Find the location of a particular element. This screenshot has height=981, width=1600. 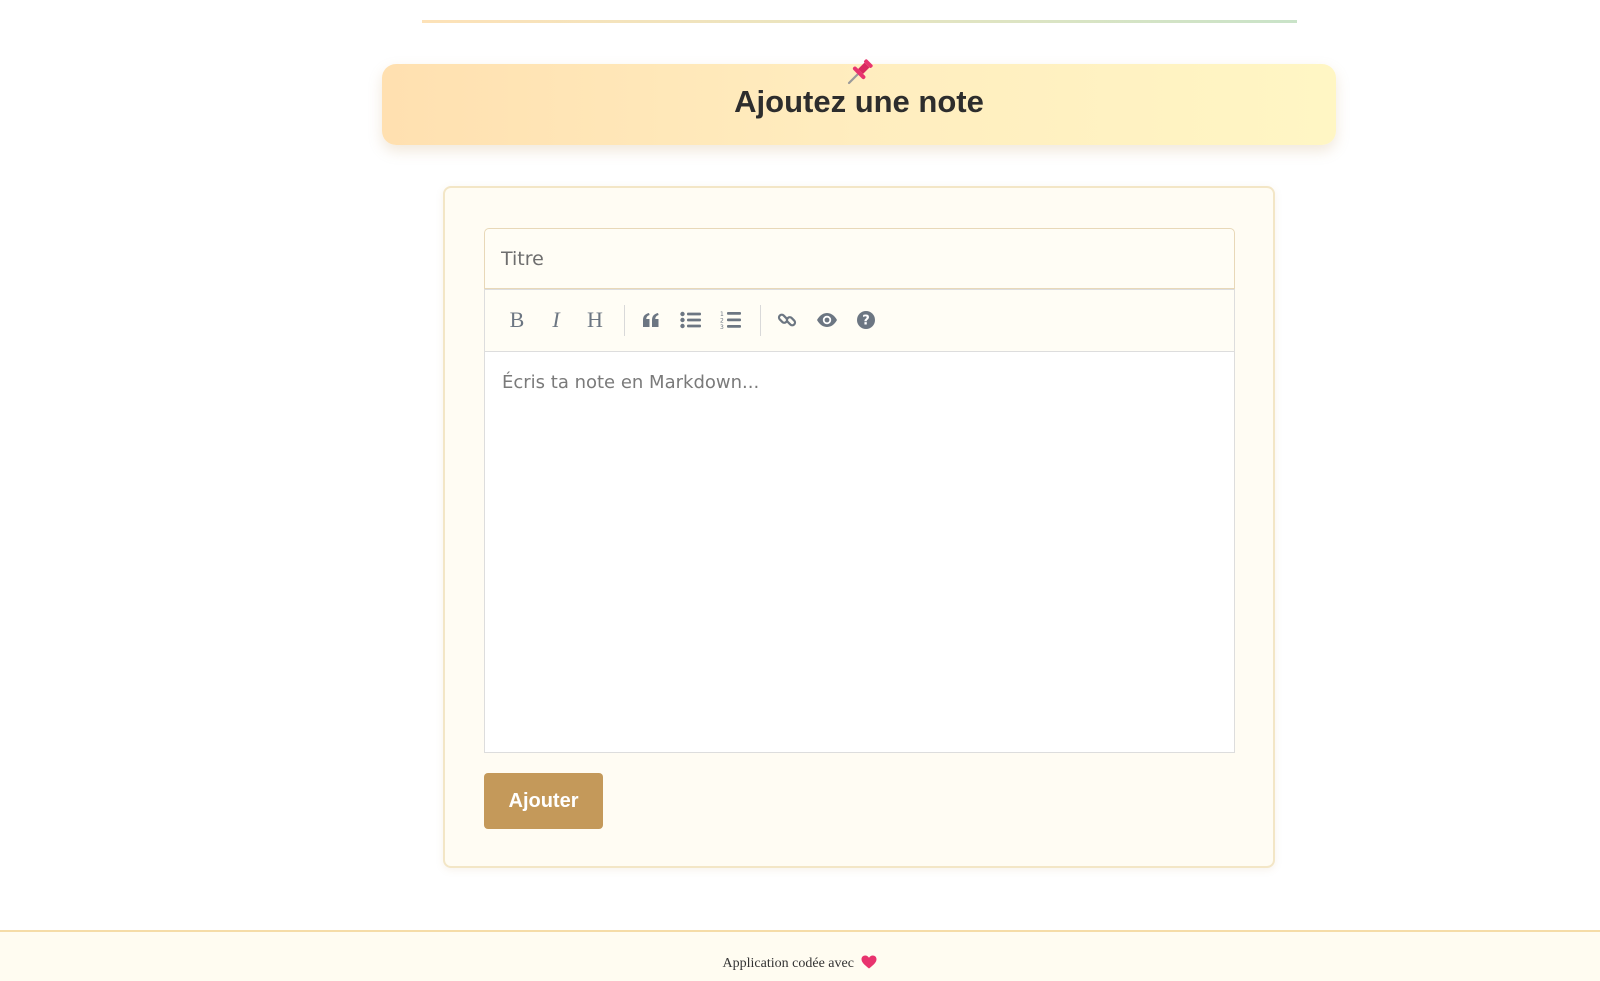

svg-text: I is located at coordinates (556, 320).